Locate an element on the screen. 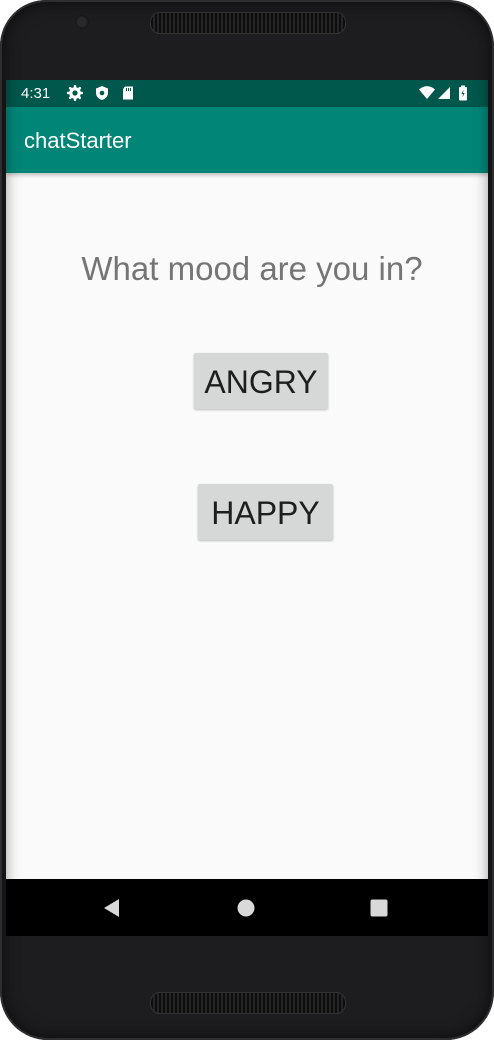 The height and width of the screenshot is (1040, 494). happy-button-label: HAPPY is located at coordinates (265, 513).